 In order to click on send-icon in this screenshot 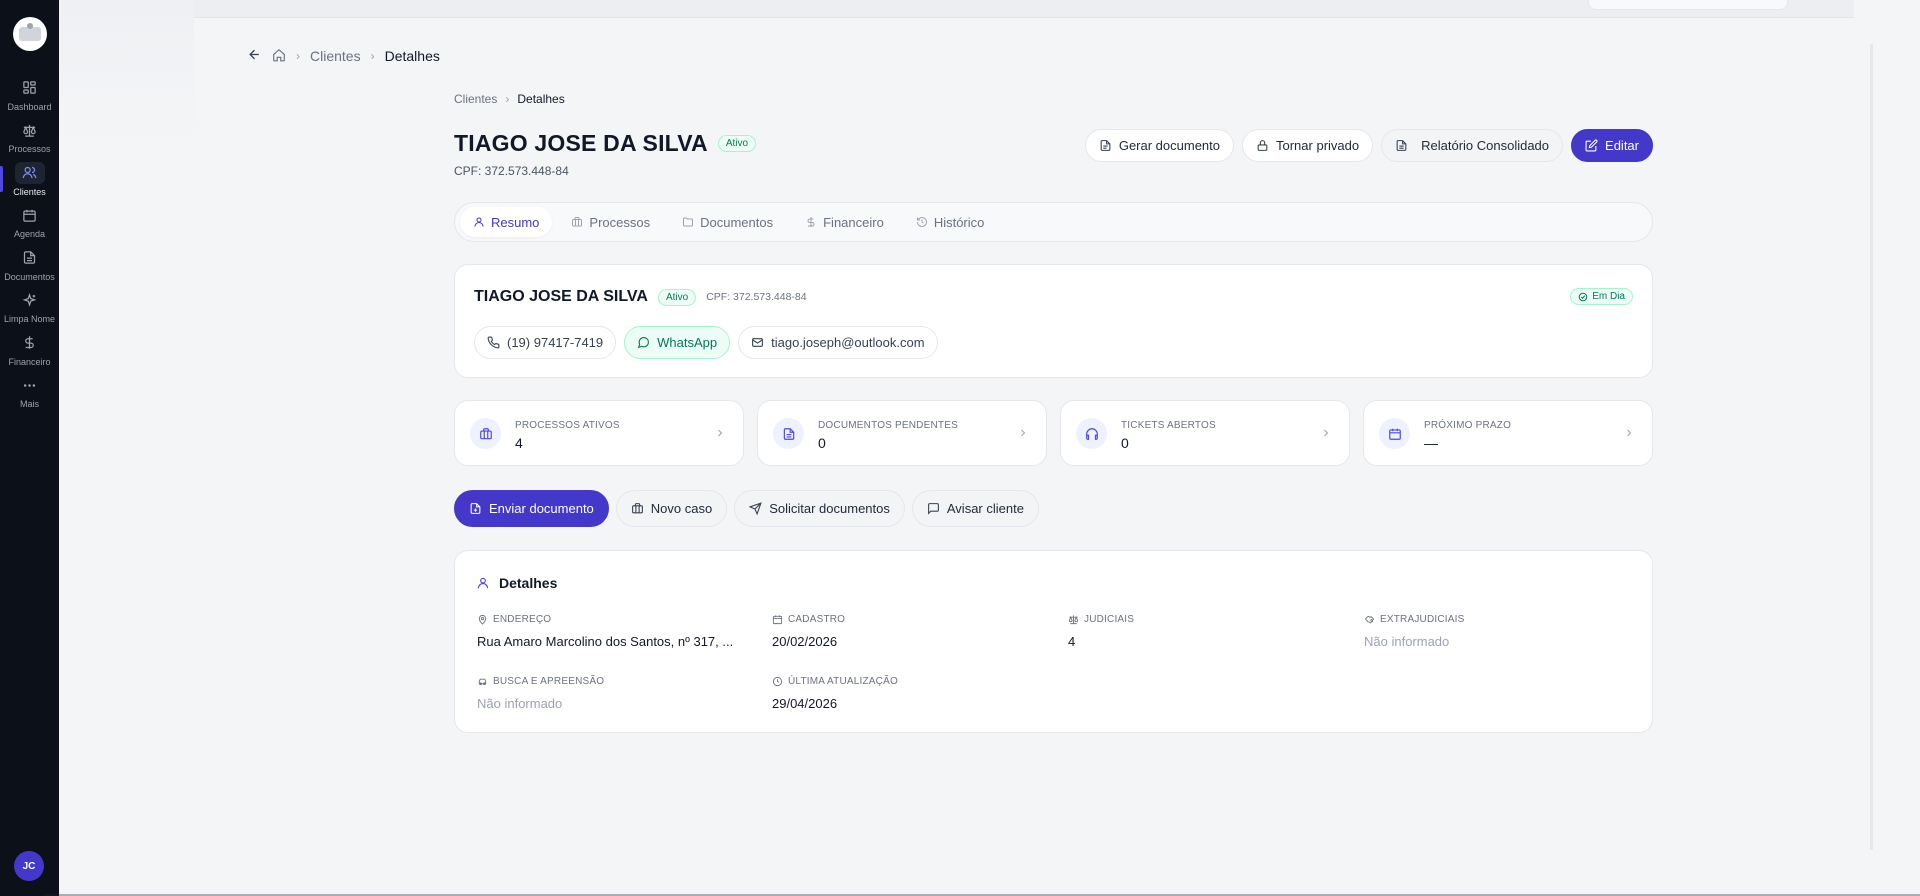, I will do `click(756, 508)`.